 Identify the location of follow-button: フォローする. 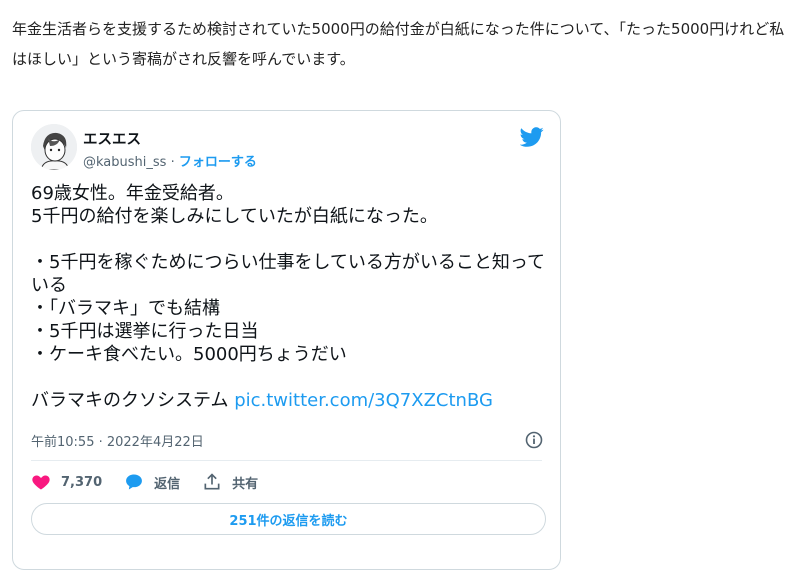
(218, 162).